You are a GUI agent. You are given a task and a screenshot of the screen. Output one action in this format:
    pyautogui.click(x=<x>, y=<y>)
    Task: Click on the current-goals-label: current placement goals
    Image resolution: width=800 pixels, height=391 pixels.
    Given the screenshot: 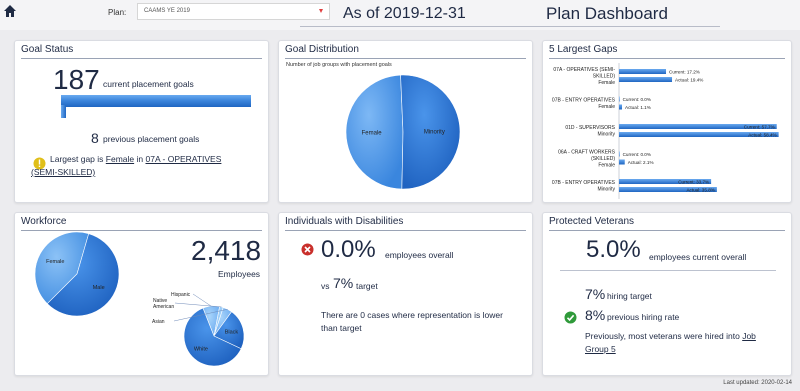 What is the action you would take?
    pyautogui.click(x=148, y=84)
    